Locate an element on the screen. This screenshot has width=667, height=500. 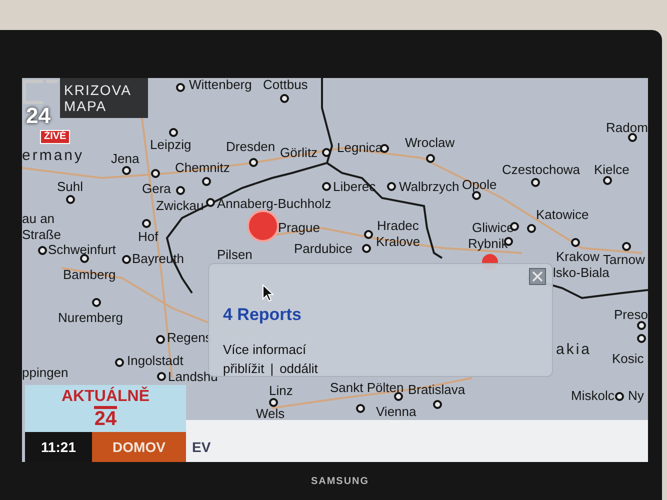
place-label: Miskolc is located at coordinates (592, 396).